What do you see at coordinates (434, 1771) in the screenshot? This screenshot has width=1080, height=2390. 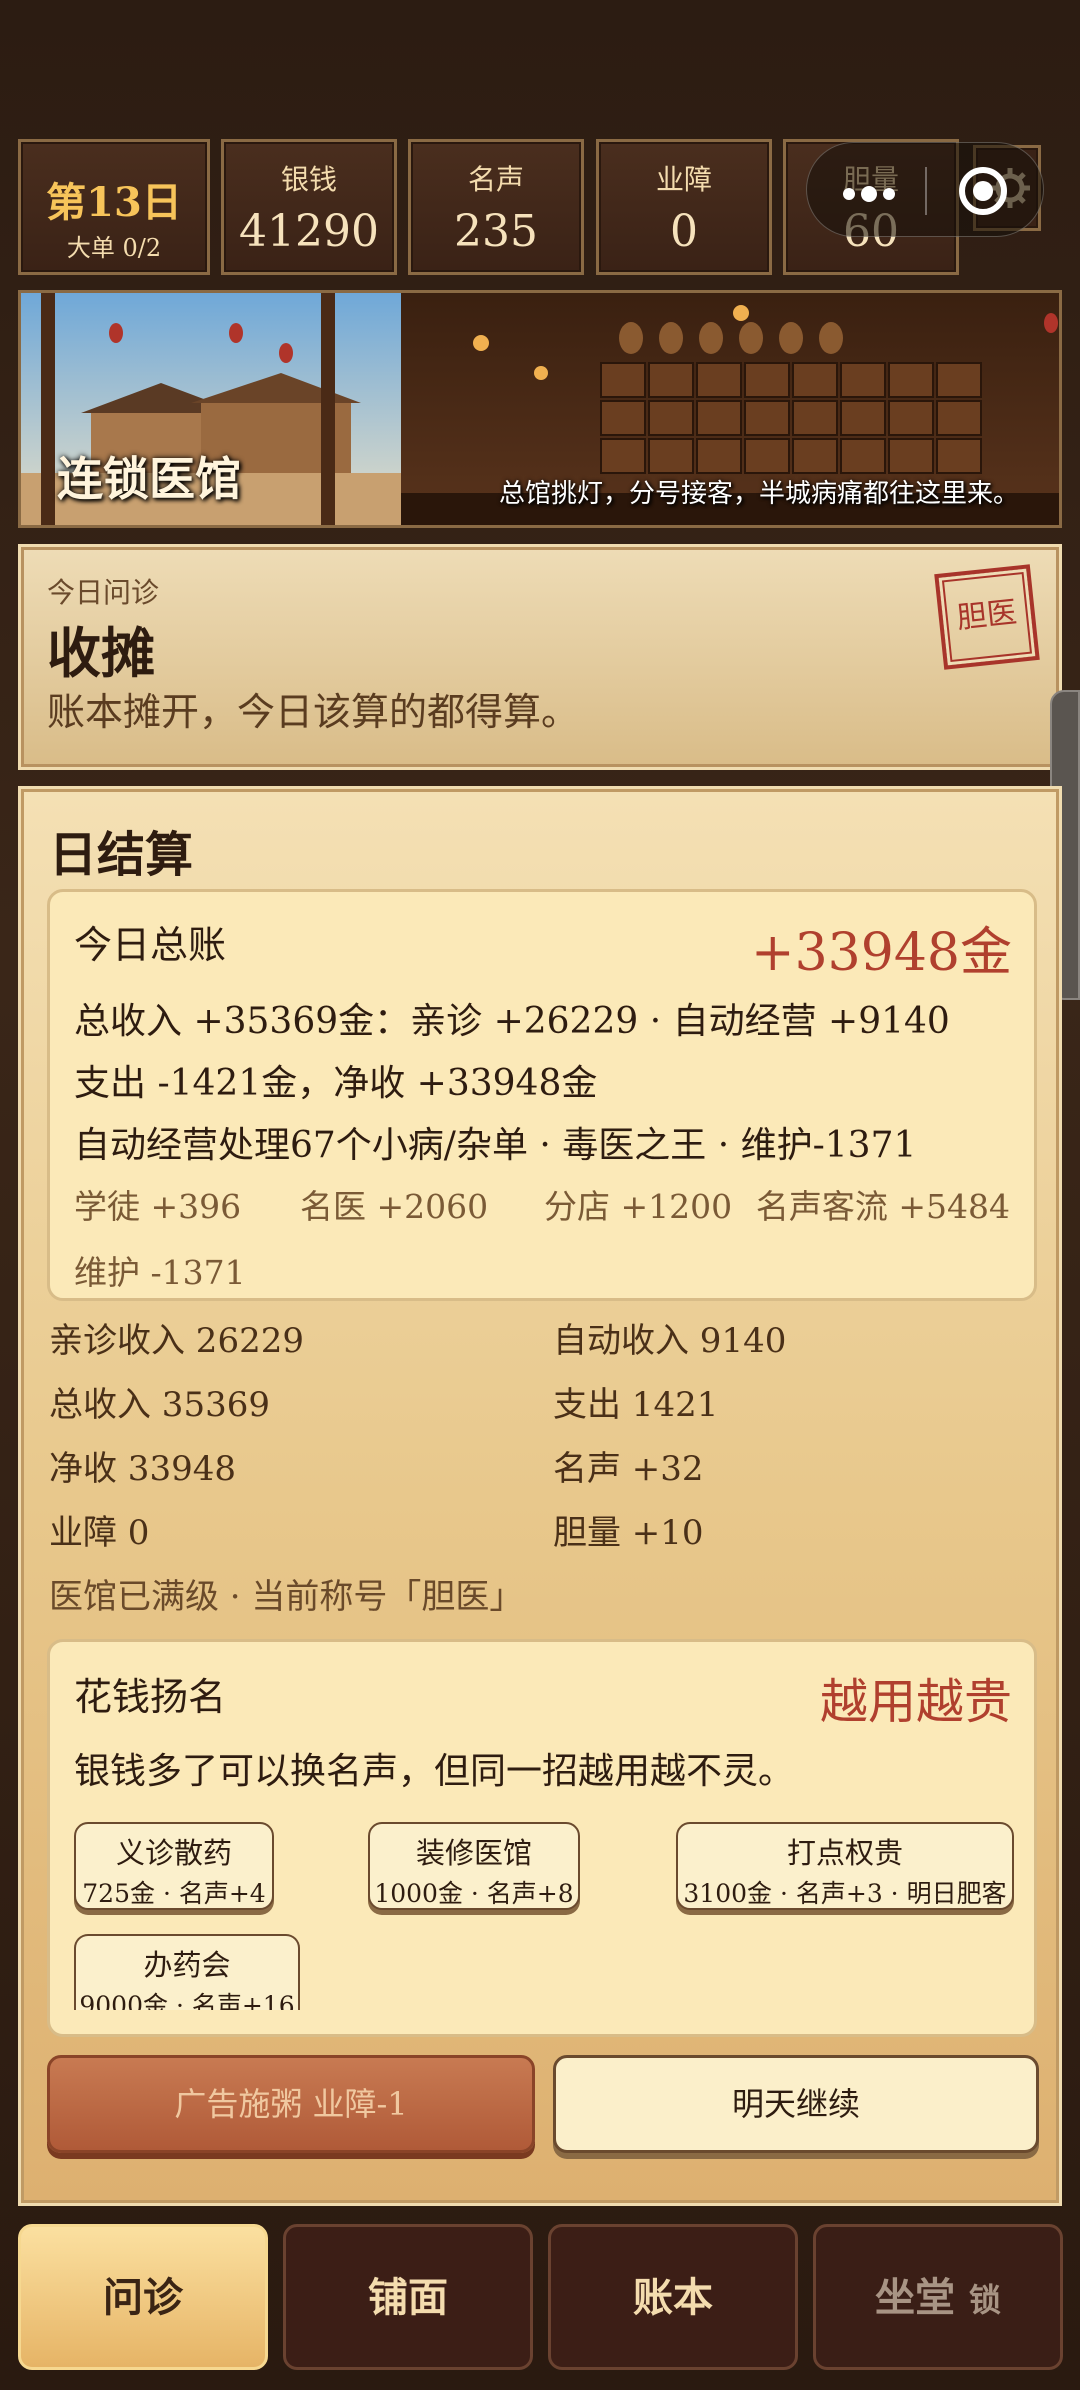 I see `fame-card-description: 银钱多了可以换名声，但同一招越用越不灵。` at bounding box center [434, 1771].